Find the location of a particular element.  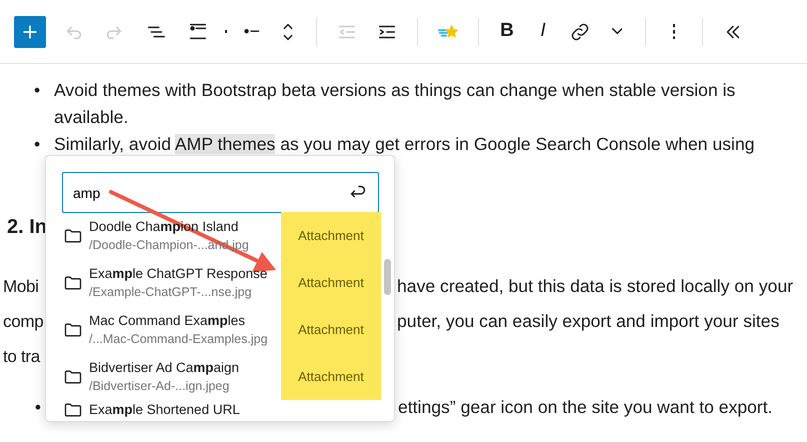

result-path: /...Mac-Command-Examples.jpg is located at coordinates (179, 339).